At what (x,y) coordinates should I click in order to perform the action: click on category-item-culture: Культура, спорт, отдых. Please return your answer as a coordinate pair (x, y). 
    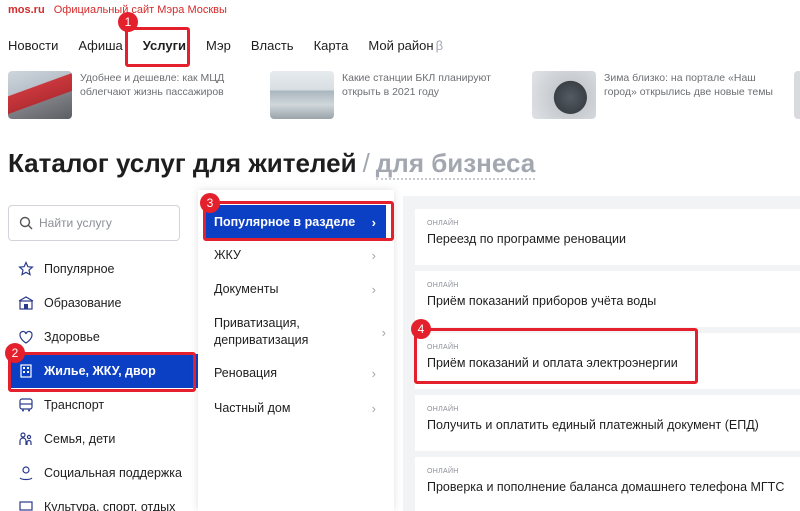
    Looking at the image, I should click on (103, 500).